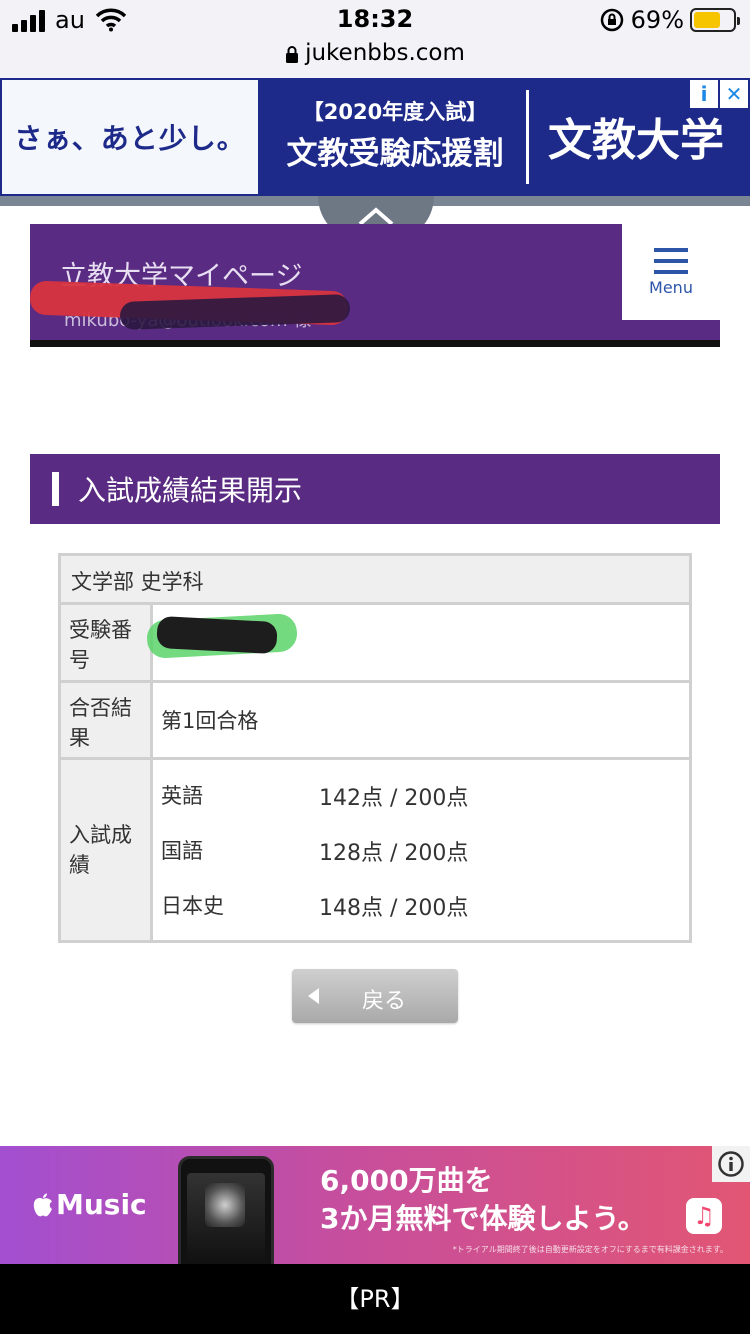 This screenshot has width=750, height=1334. I want to click on ad-close-icon: ✕, so click(734, 94).